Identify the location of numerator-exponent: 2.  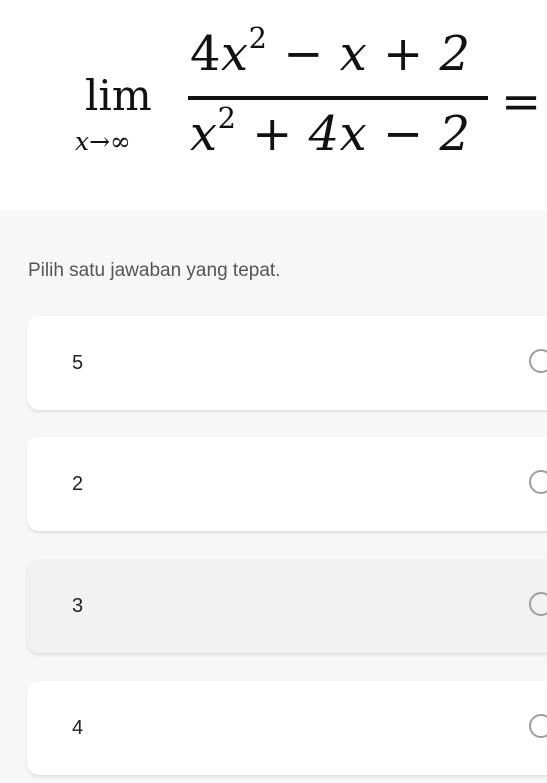
(258, 38).